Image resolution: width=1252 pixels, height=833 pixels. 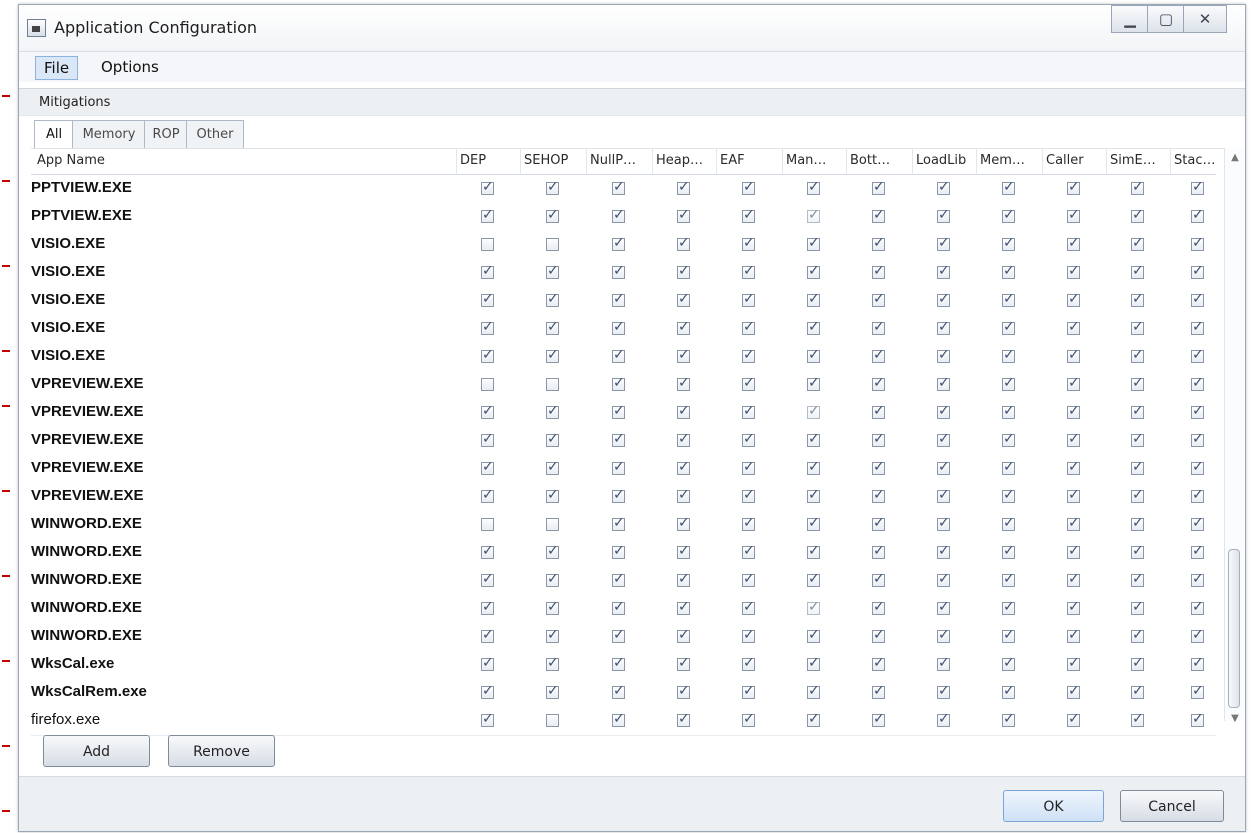 I want to click on menu-options: Options, so click(x=130, y=67).